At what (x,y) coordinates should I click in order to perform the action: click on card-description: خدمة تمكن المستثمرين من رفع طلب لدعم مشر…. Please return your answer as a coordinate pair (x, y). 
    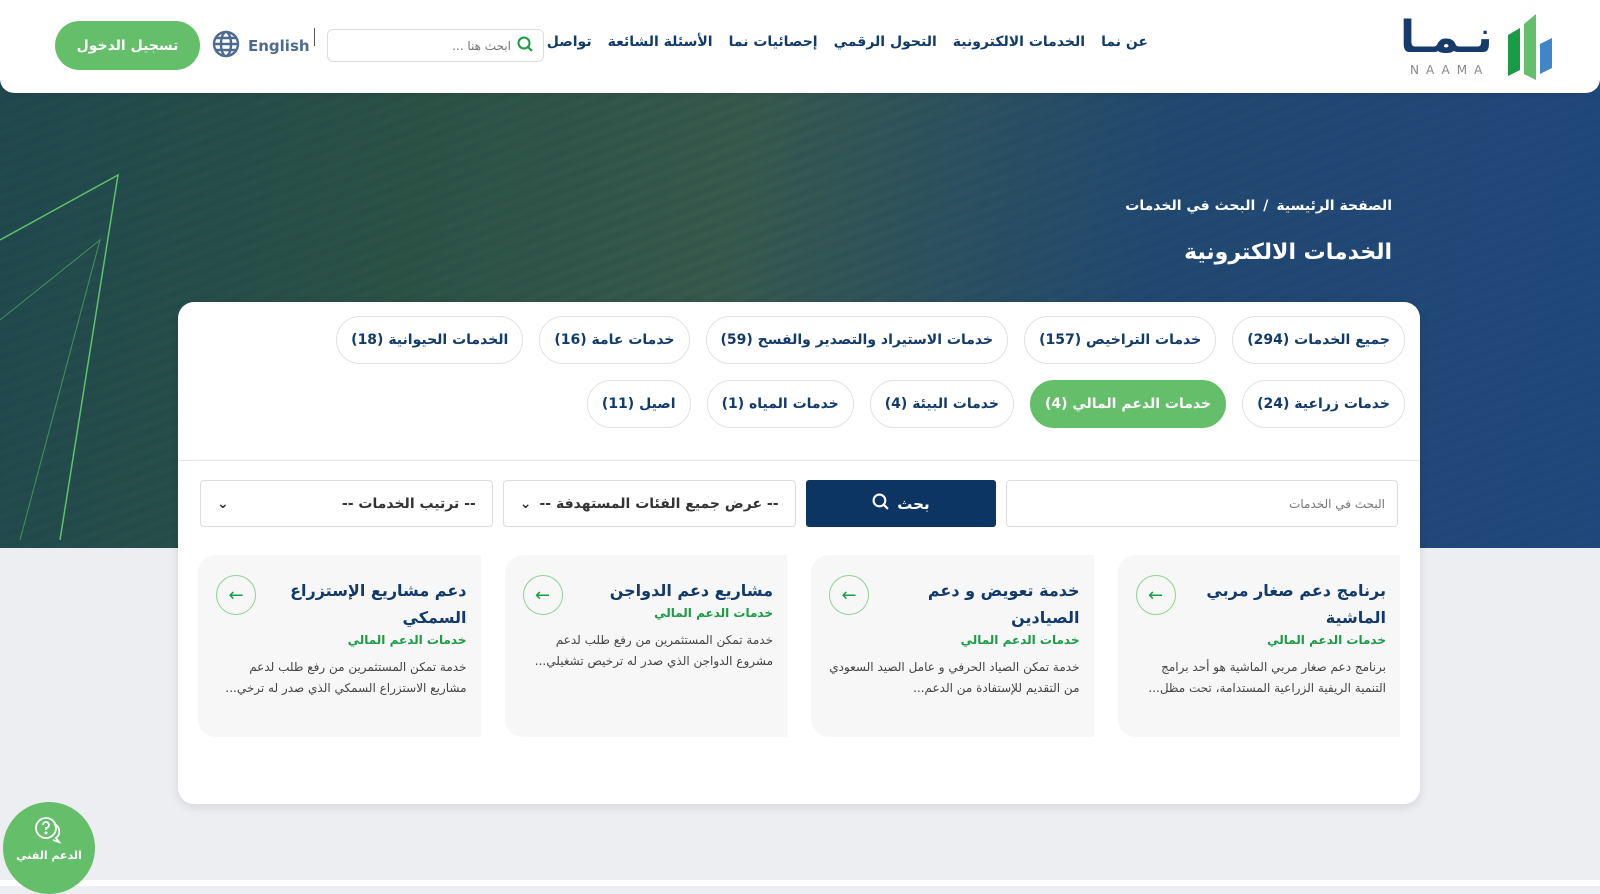
    Looking at the image, I should click on (653, 650).